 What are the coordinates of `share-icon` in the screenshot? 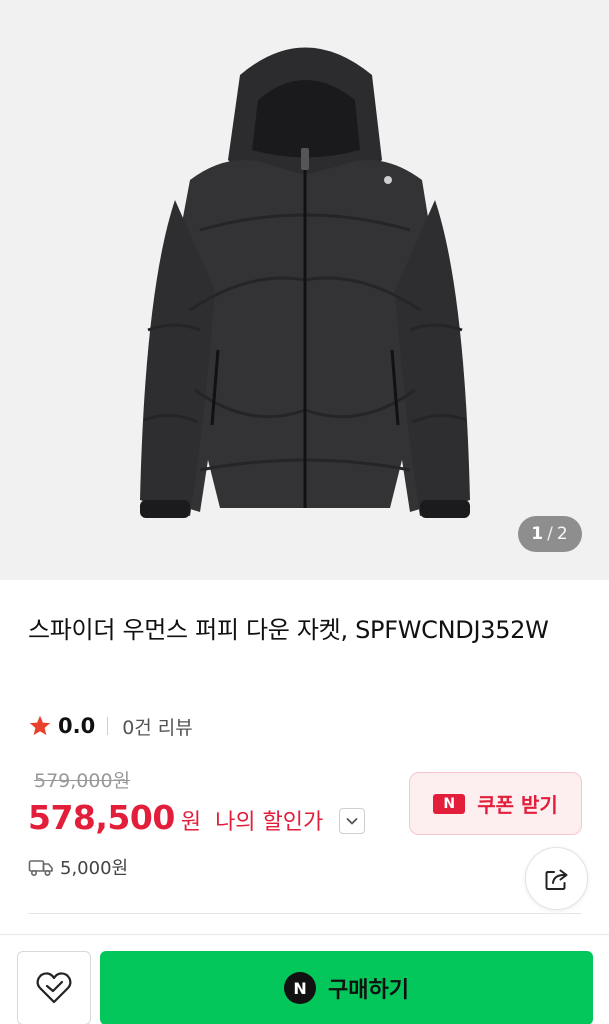 It's located at (556, 879).